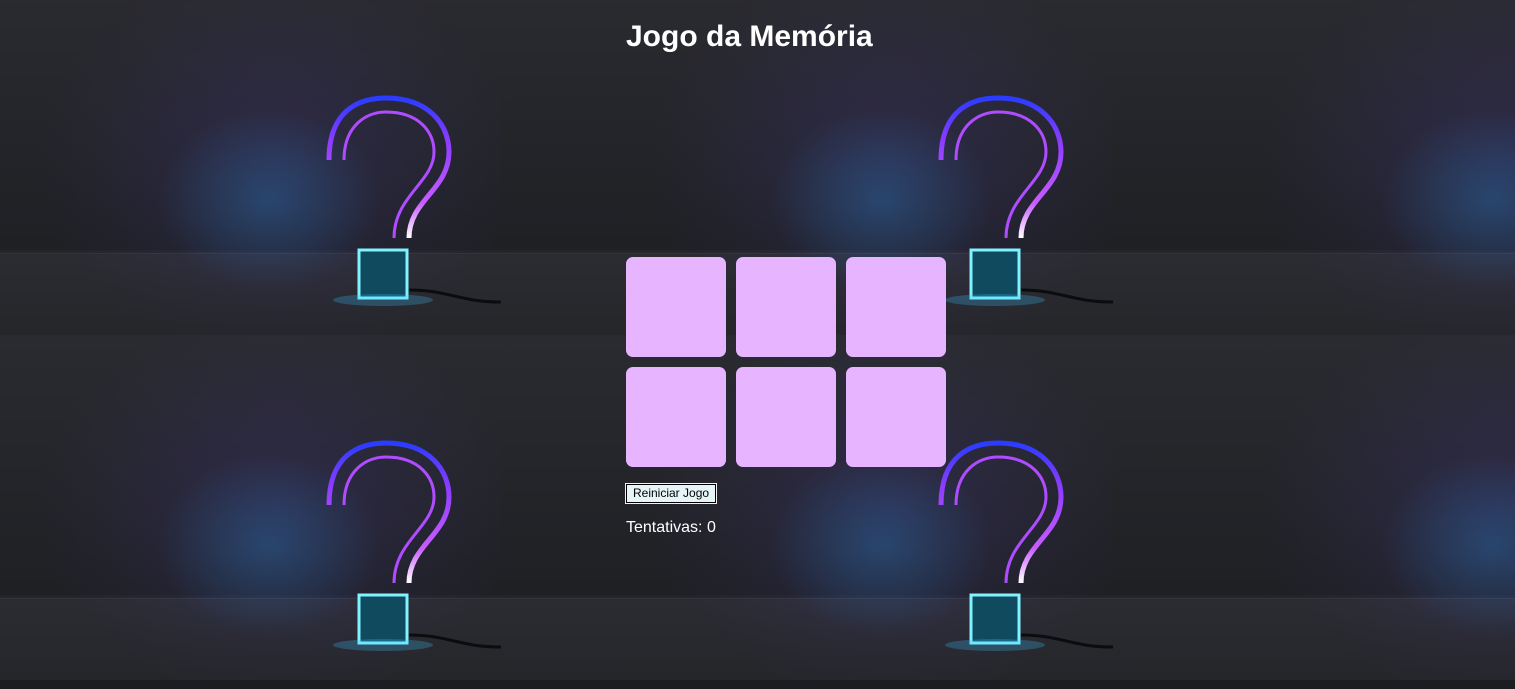  Describe the element at coordinates (757, 684) in the screenshot. I see `page-bottom-strip` at that location.